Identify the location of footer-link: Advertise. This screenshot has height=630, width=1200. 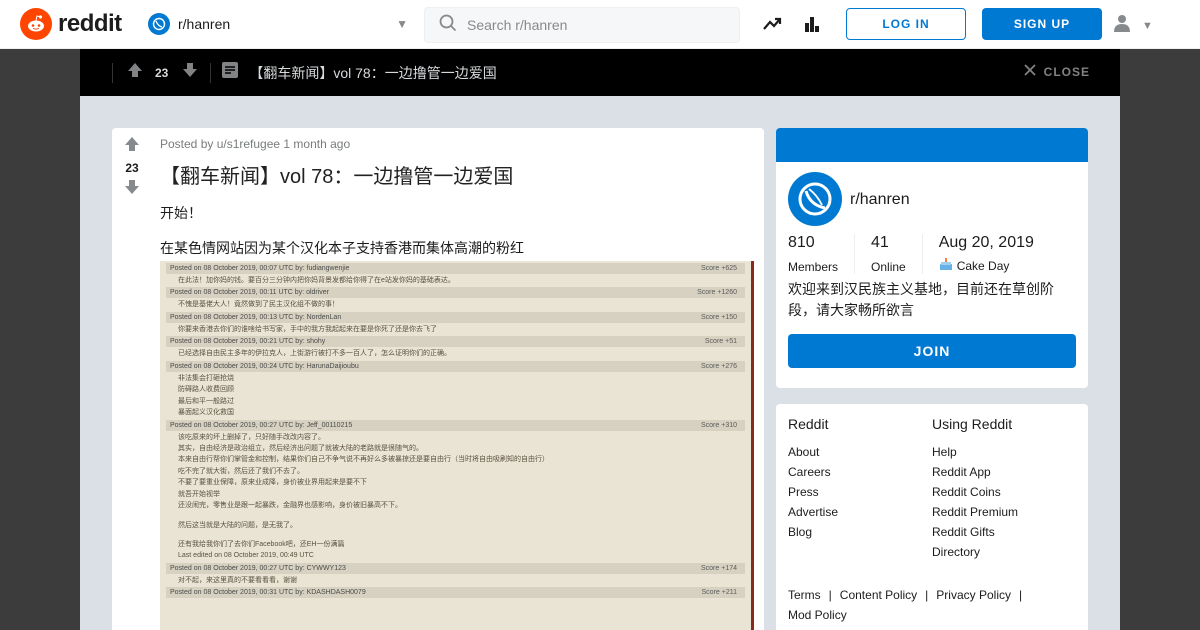
(813, 512).